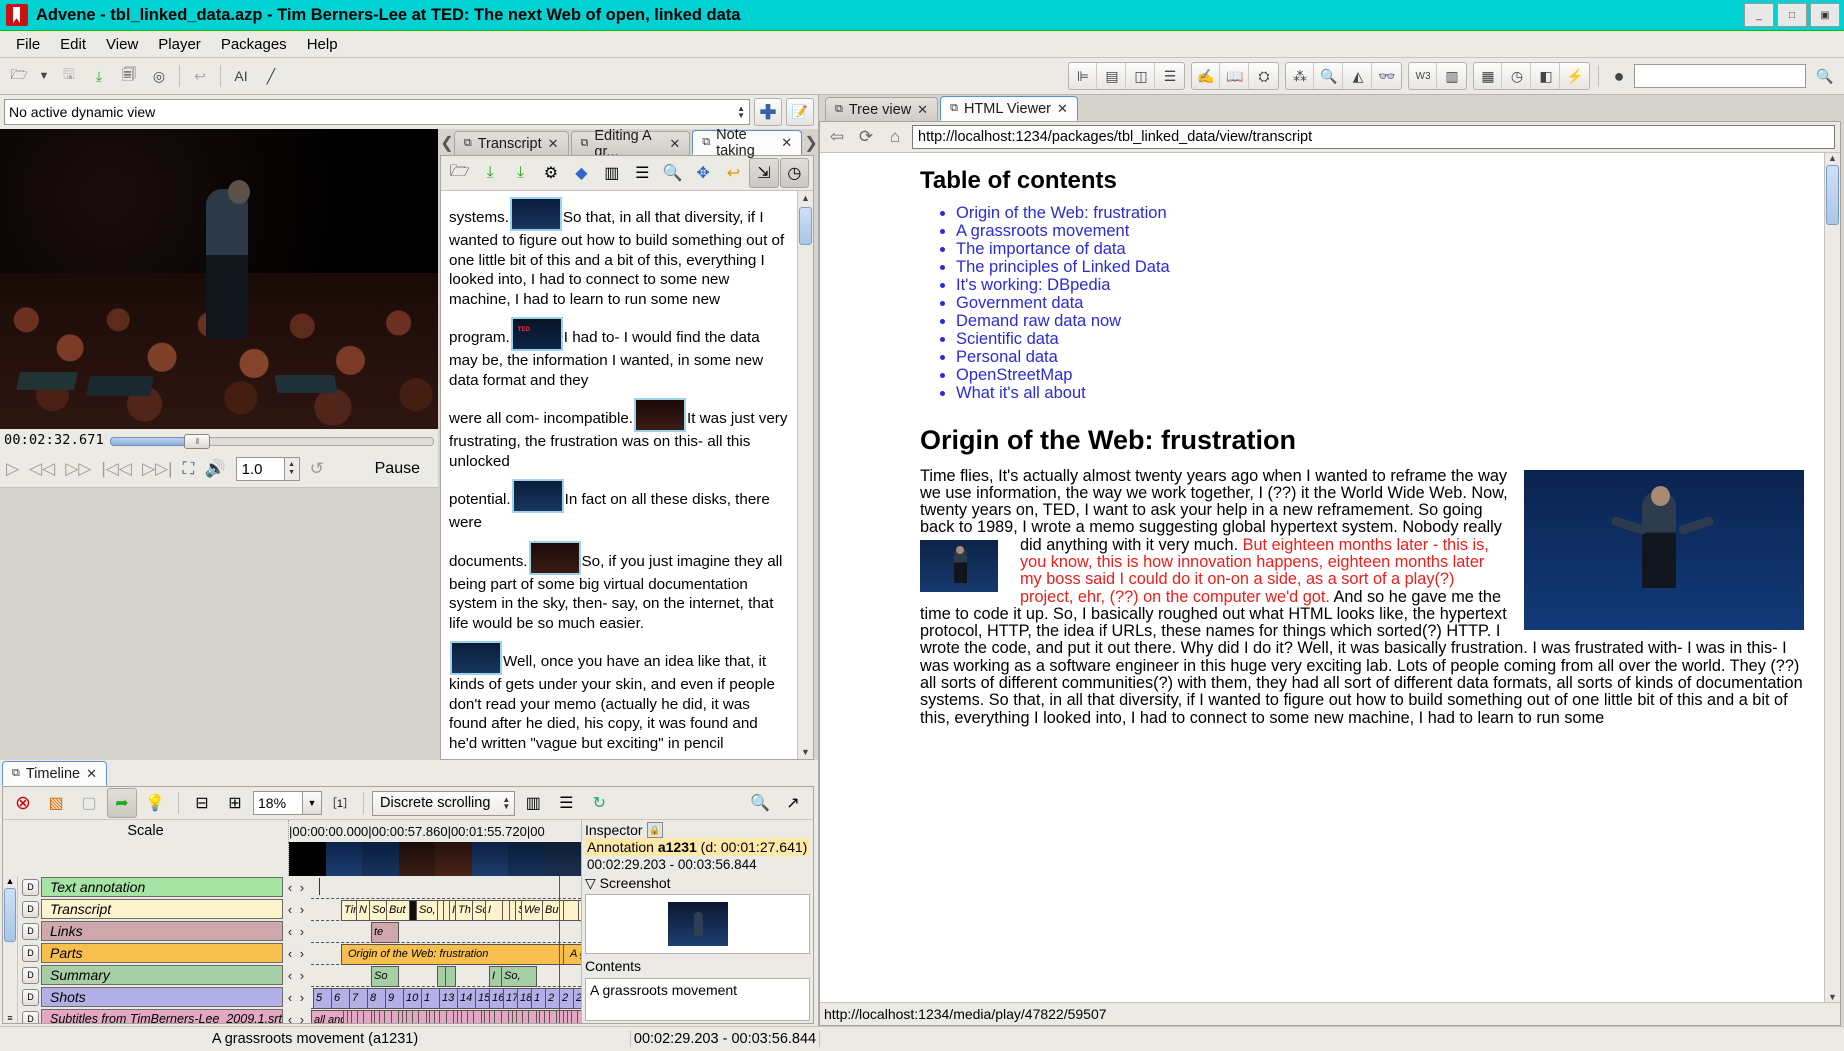 This screenshot has width=1844, height=1051. Describe the element at coordinates (519, 976) in the screenshot. I see `summary-segment: So,` at that location.